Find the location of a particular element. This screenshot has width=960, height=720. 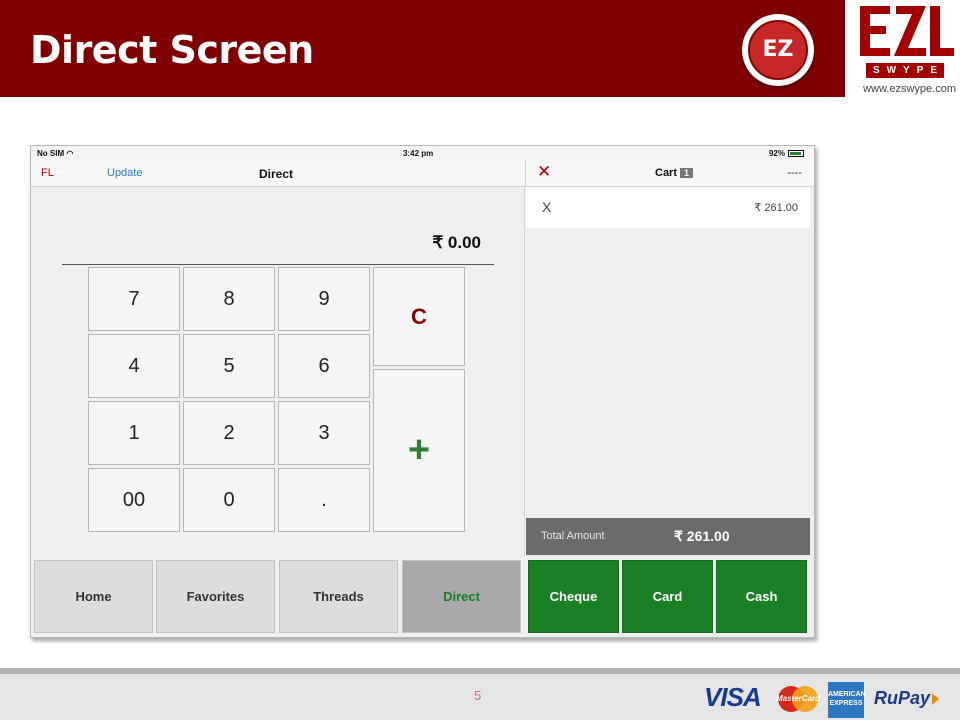

mastercard-logo: MasterCard is located at coordinates (798, 700).